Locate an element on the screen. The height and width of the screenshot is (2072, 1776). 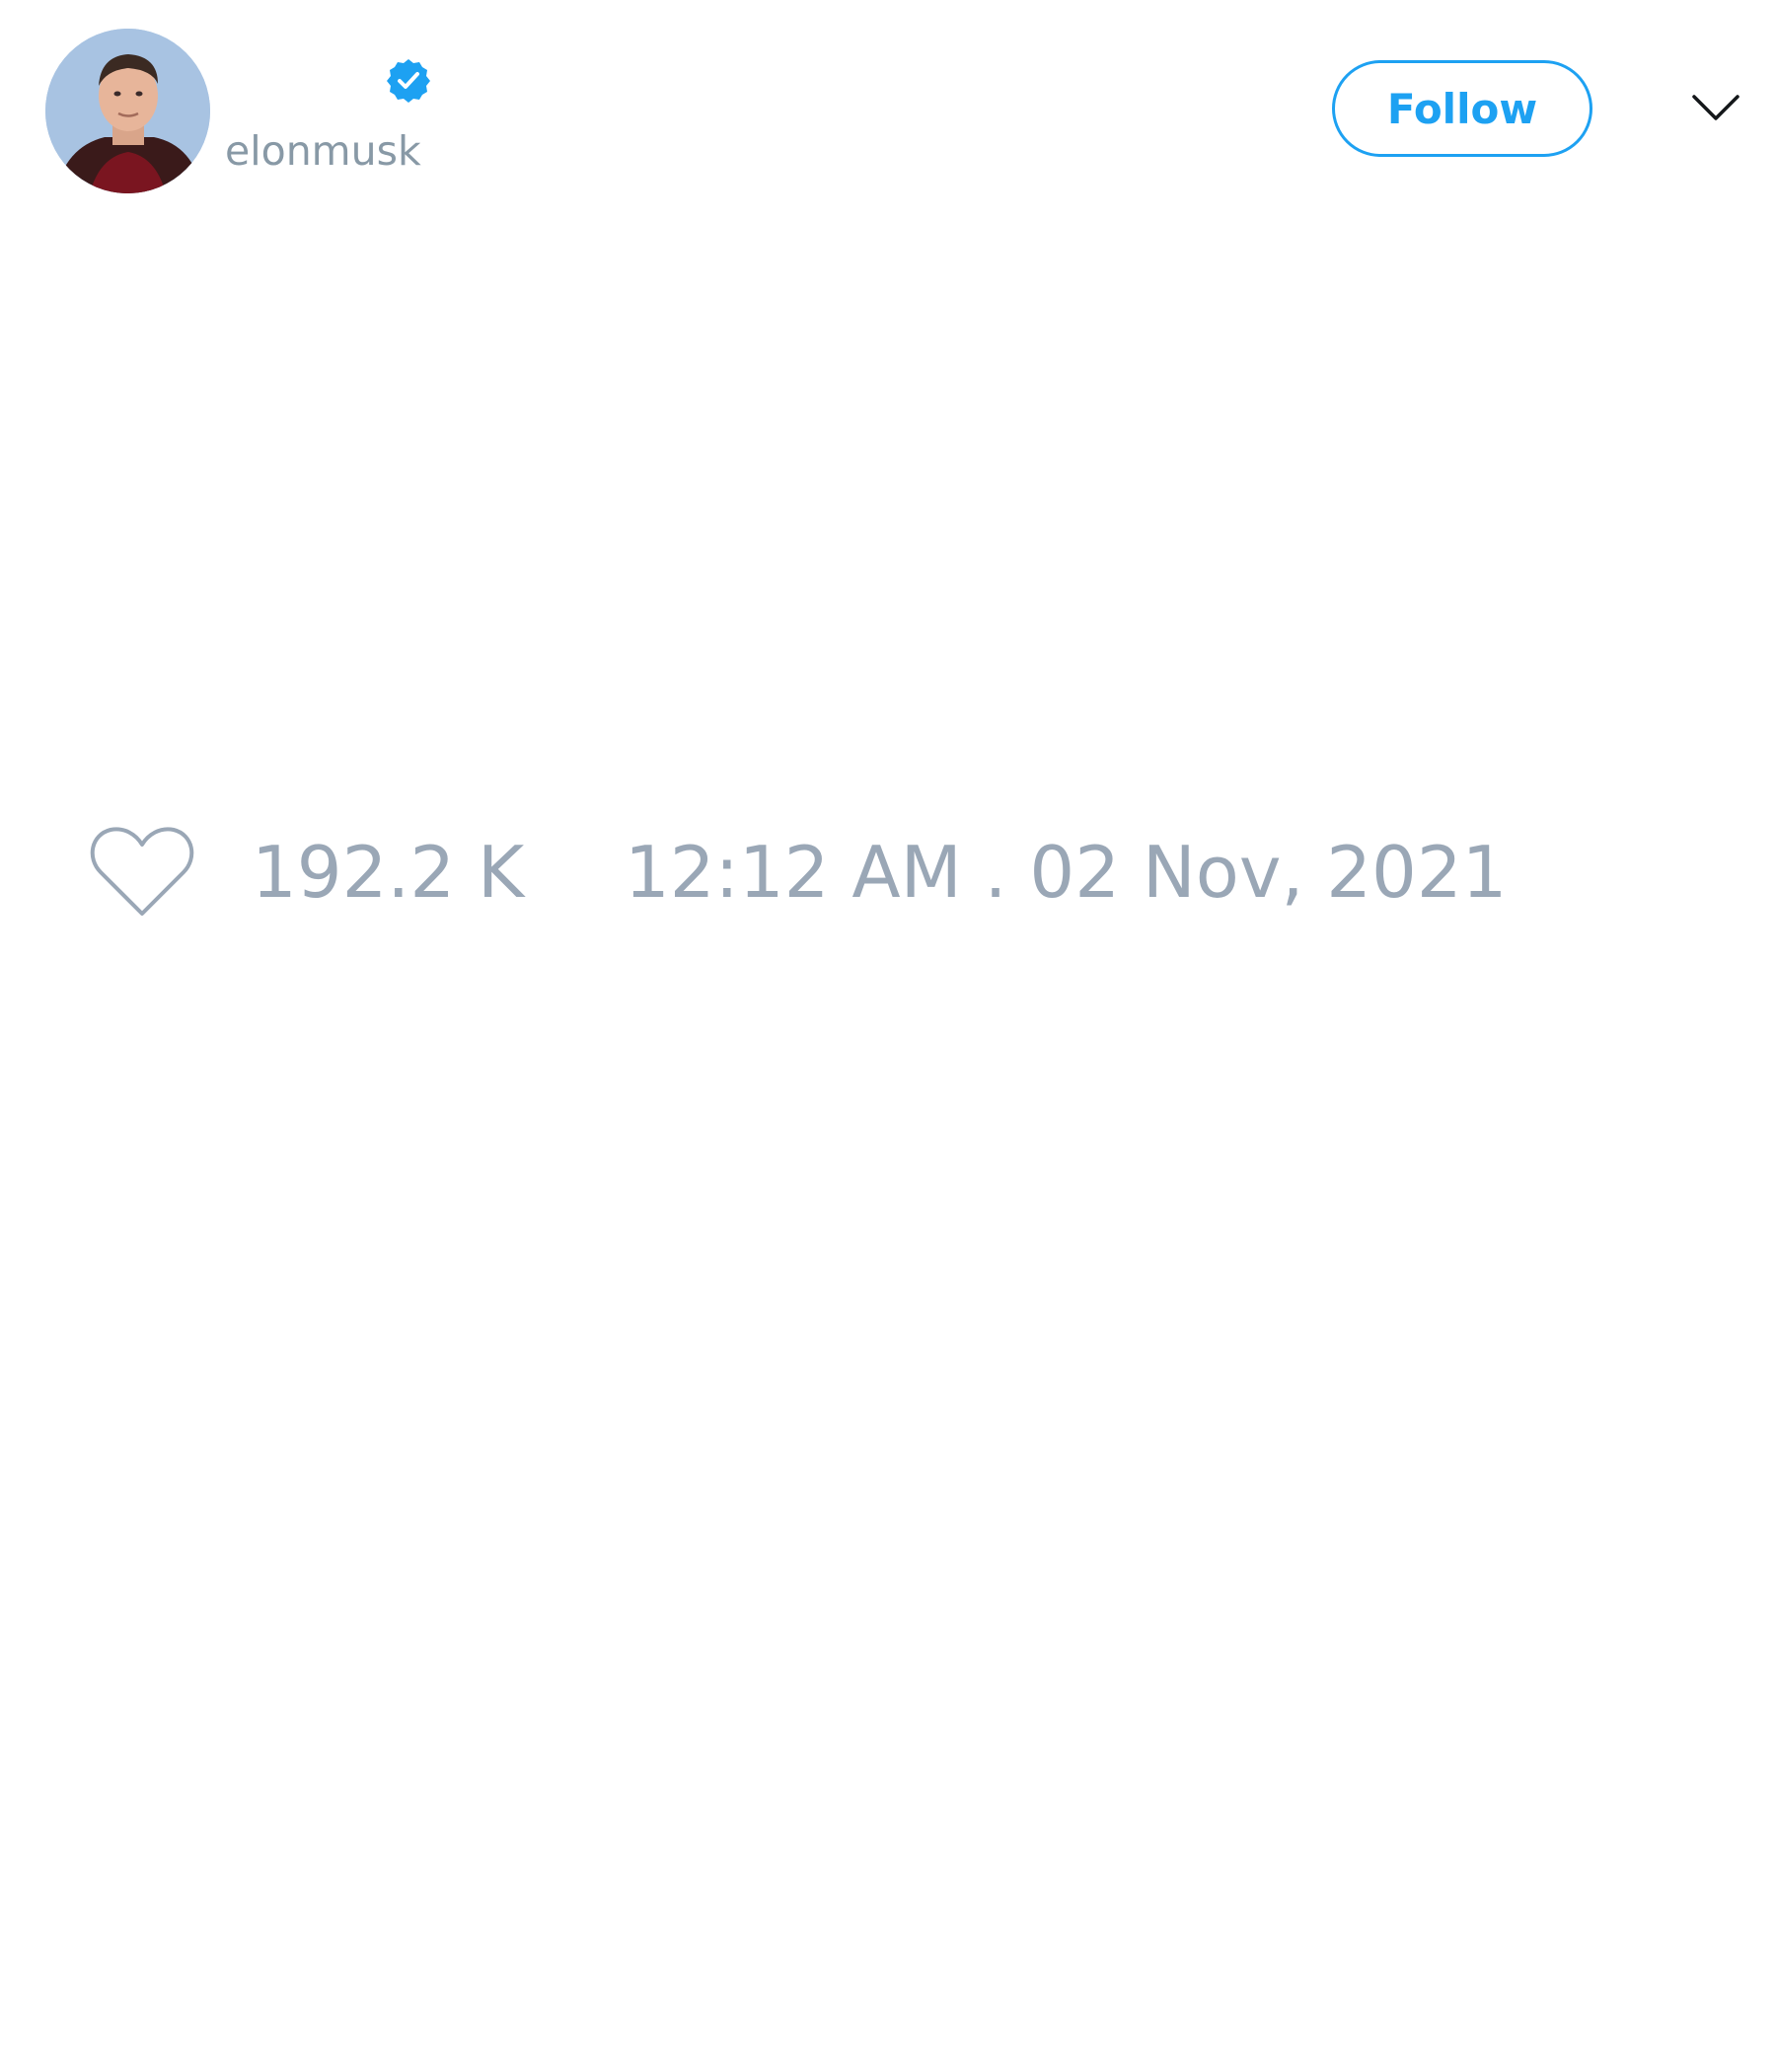
tweet-timestamp: 12:12 AM . 02 Nov, 2021 is located at coordinates (1066, 873).